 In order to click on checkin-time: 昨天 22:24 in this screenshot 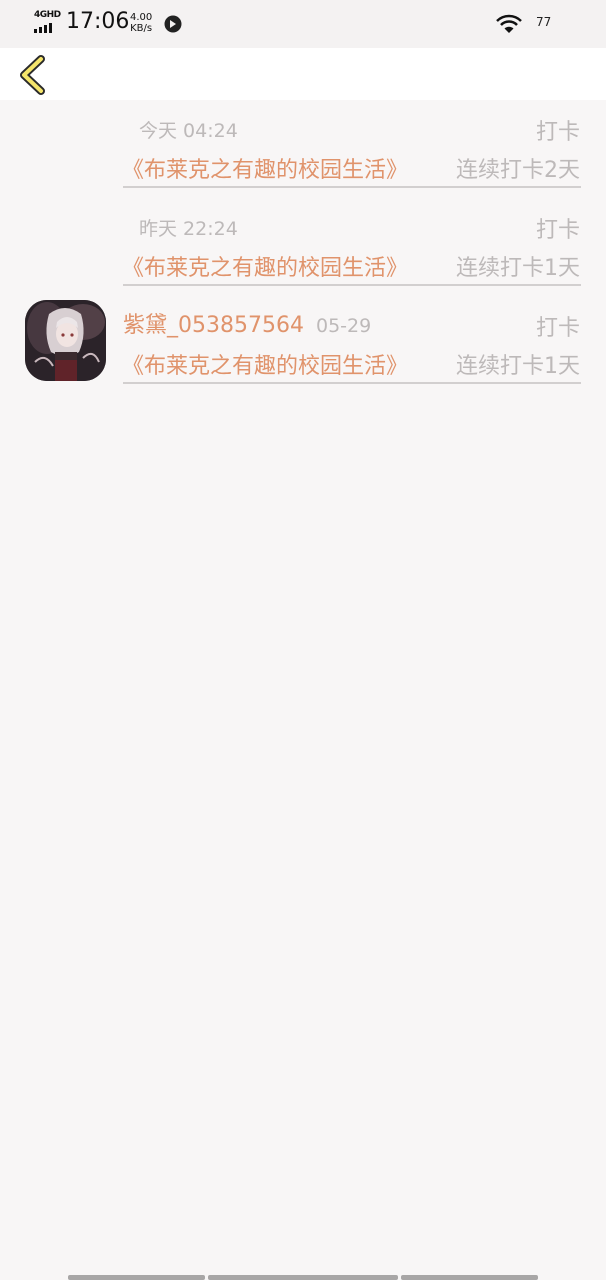, I will do `click(188, 229)`.